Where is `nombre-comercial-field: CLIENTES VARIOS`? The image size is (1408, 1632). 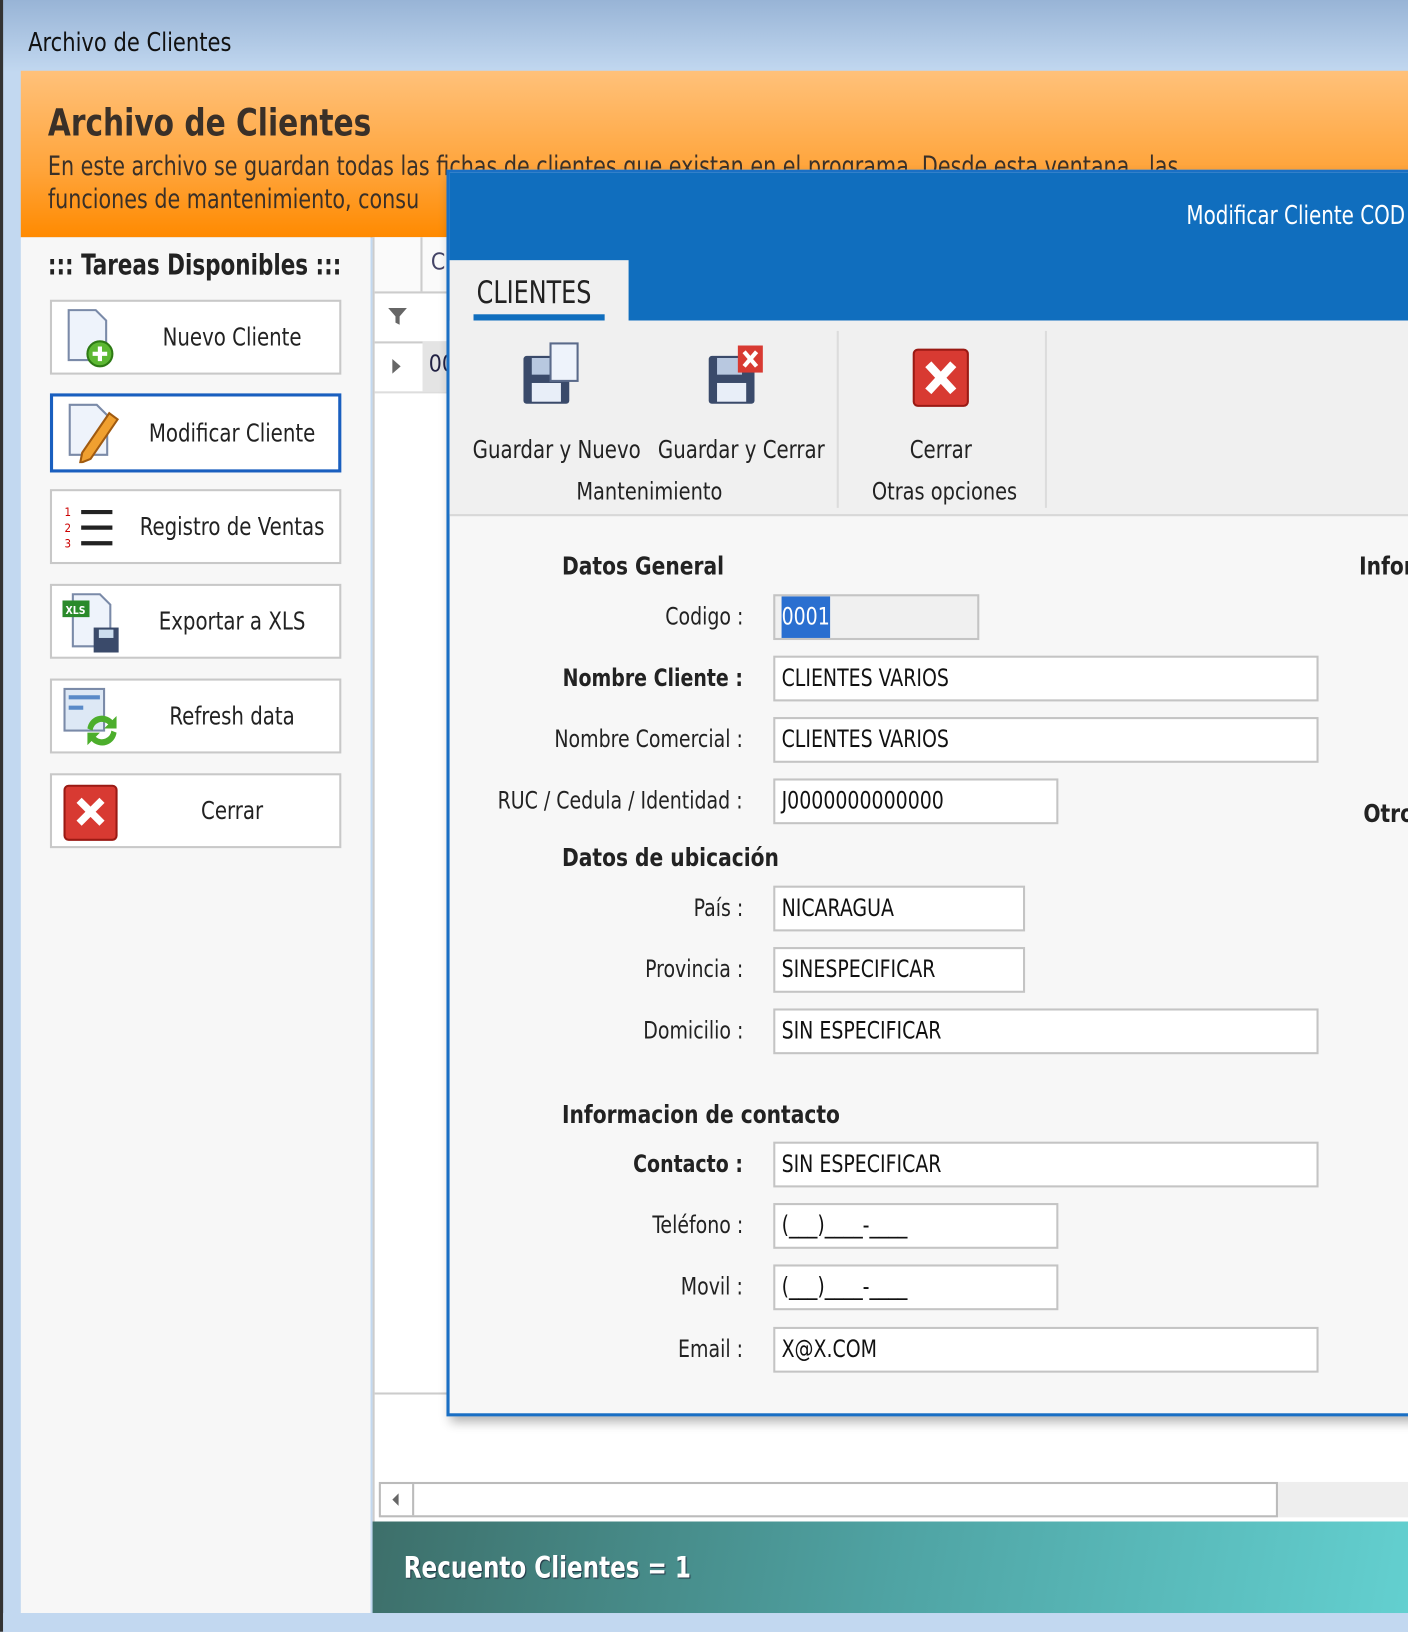 nombre-comercial-field: CLIENTES VARIOS is located at coordinates (1046, 740).